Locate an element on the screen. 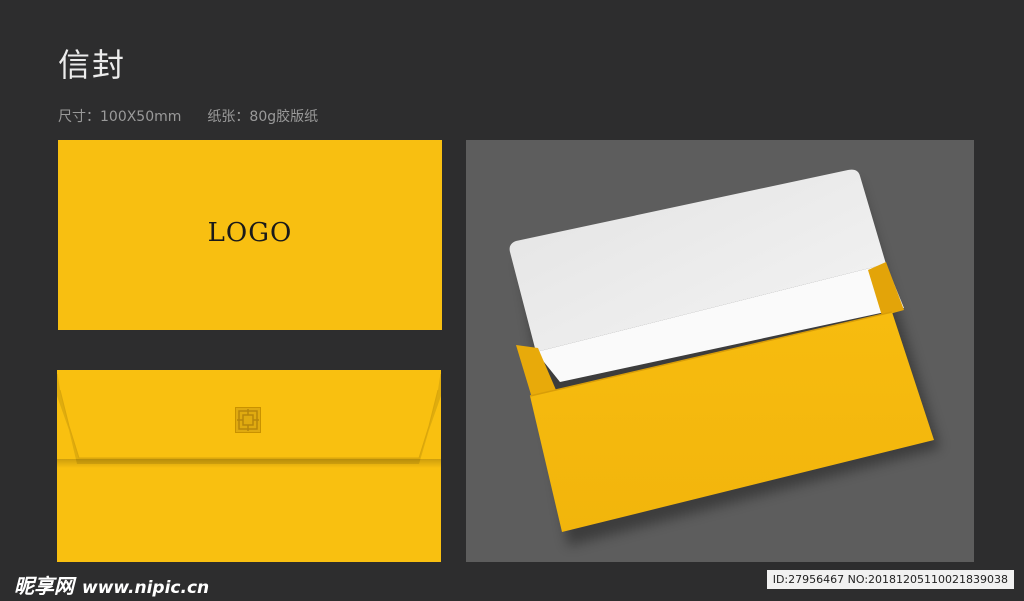 Image resolution: width=1024 pixels, height=601 pixels. watermark-brand: 昵享网 www.nipic.cn is located at coordinates (111, 584).